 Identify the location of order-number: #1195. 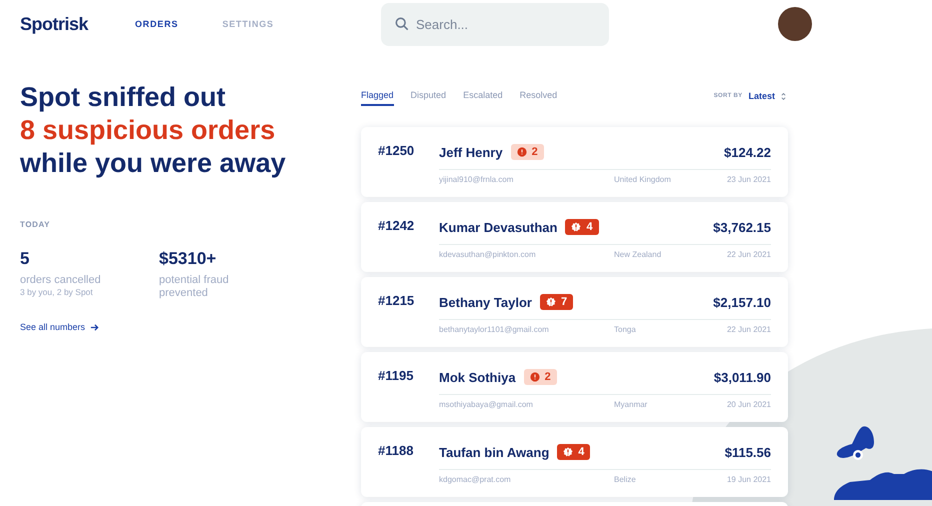
(396, 376).